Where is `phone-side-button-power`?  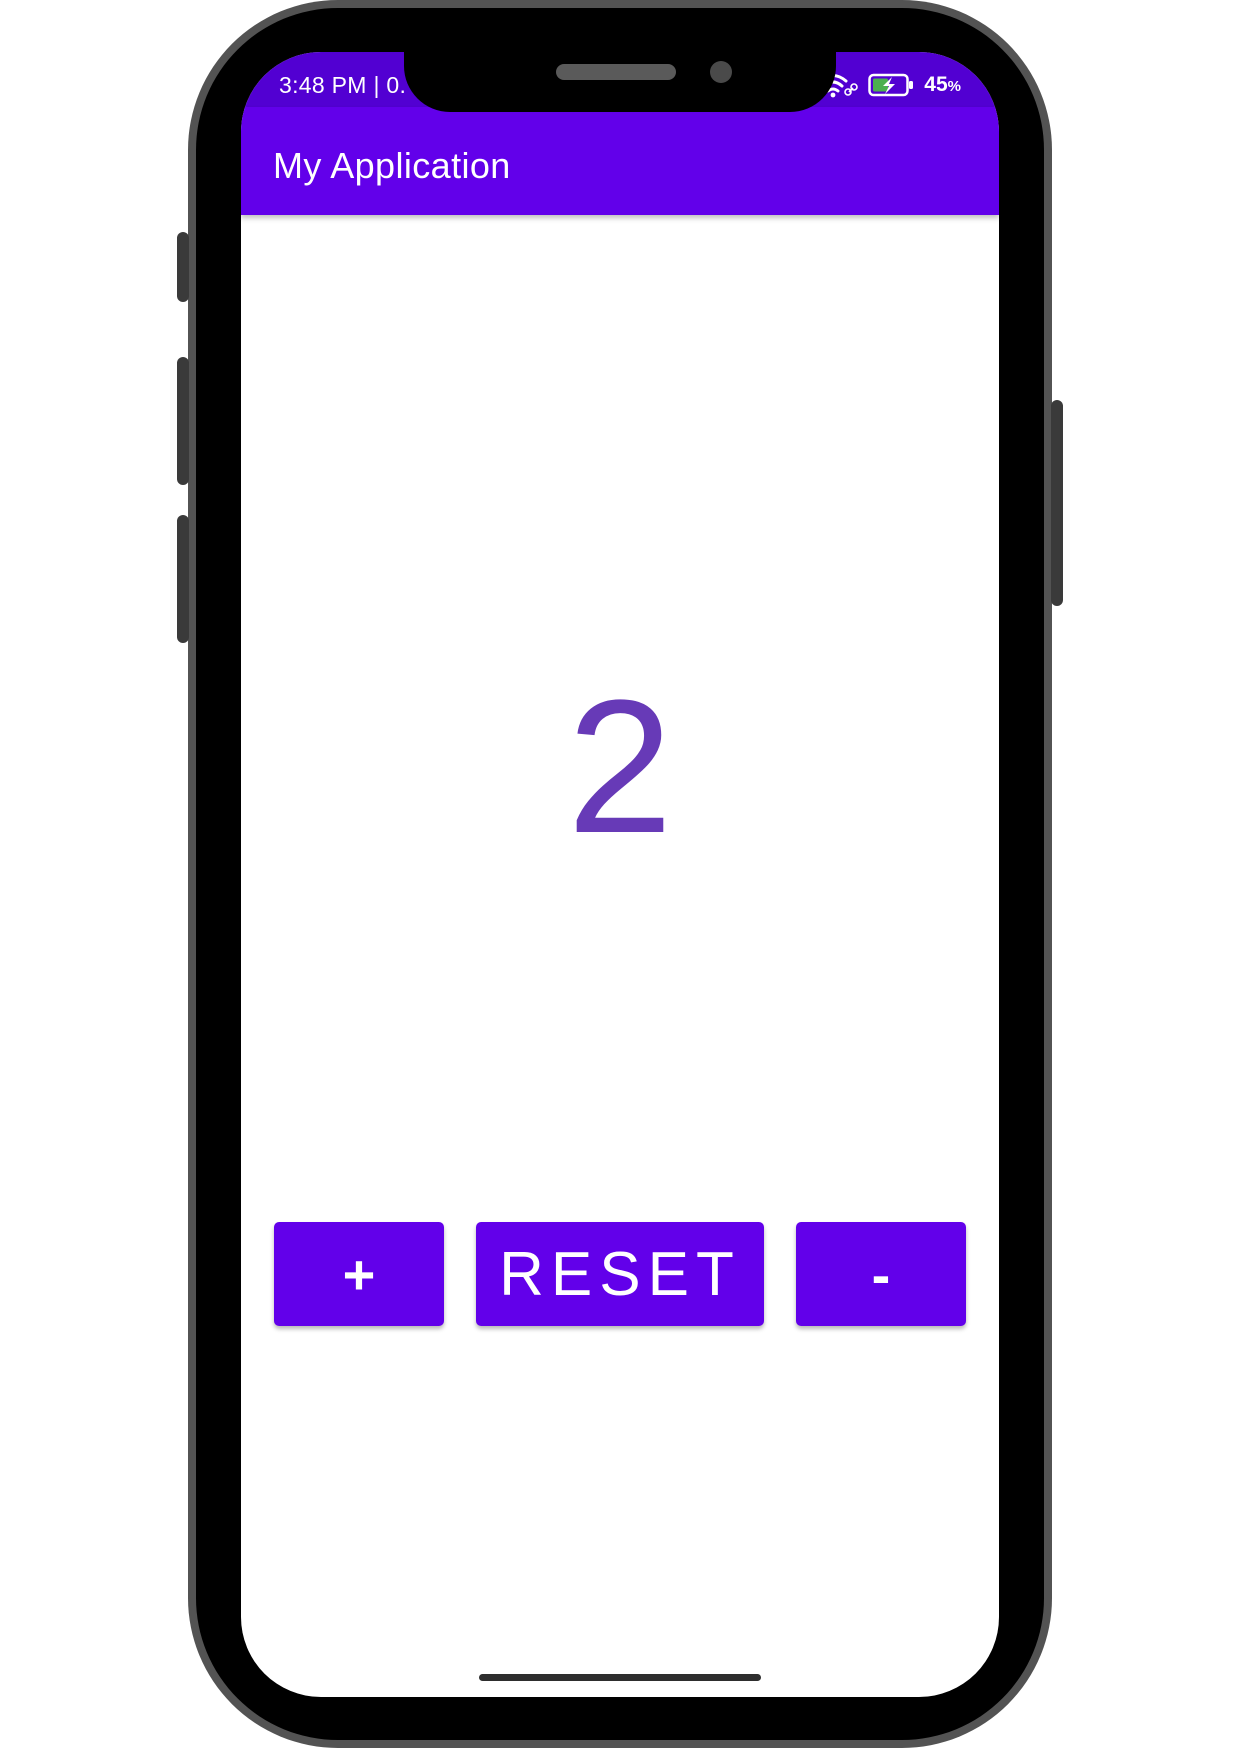
phone-side-button-power is located at coordinates (1057, 503).